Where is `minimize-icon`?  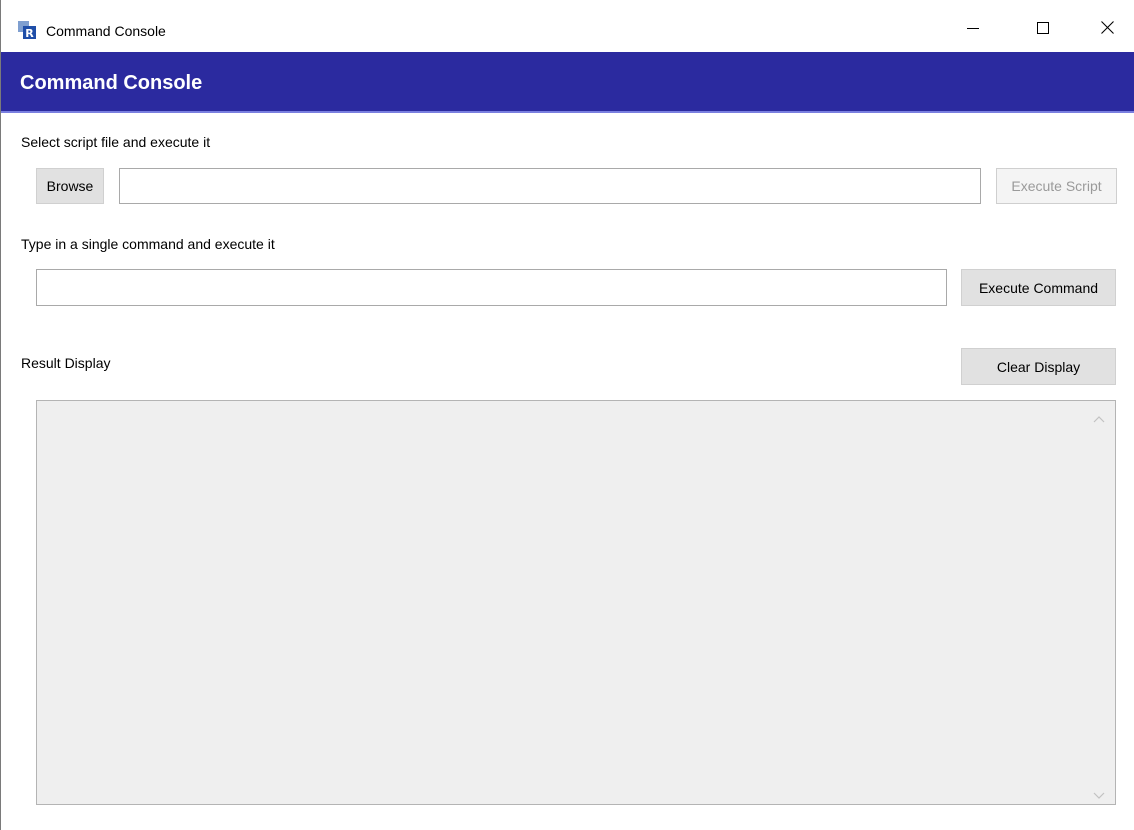 minimize-icon is located at coordinates (973, 30).